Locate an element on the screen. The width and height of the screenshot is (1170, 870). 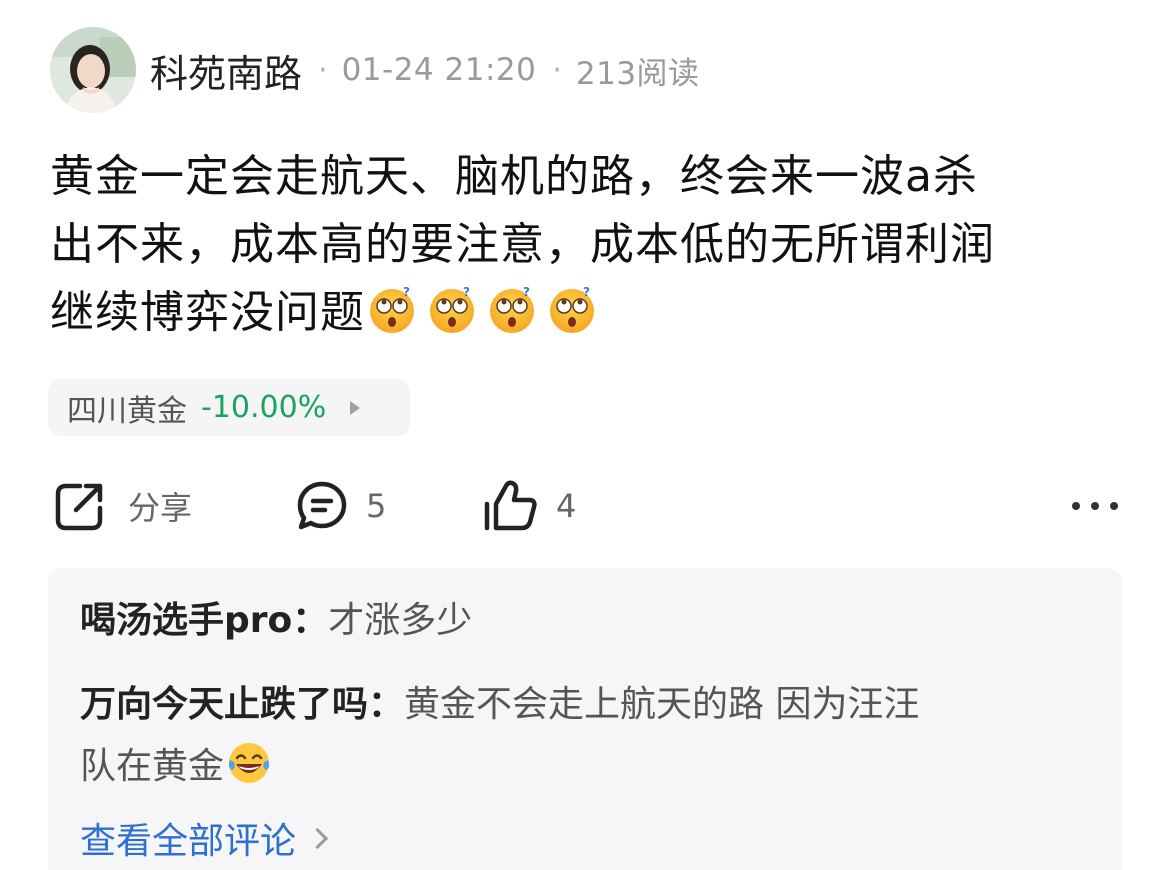
post-text-line: 出不来，成本高的要注意，成本低的无所谓利润 is located at coordinates (522, 244).